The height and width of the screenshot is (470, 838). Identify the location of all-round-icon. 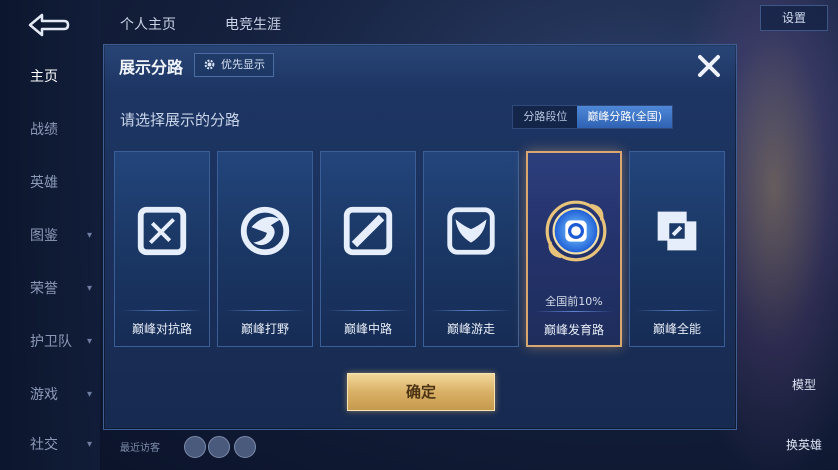
(677, 231).